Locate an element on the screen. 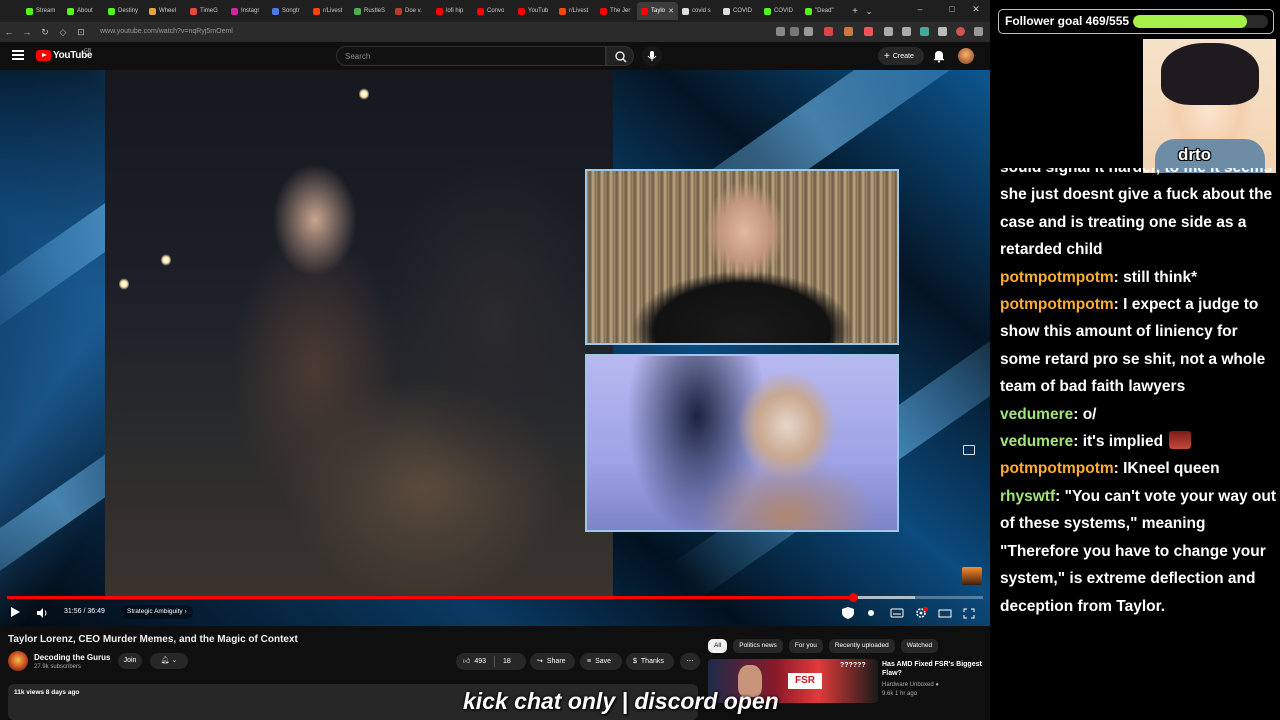  browser-tab: covid s is located at coordinates (698, 11).